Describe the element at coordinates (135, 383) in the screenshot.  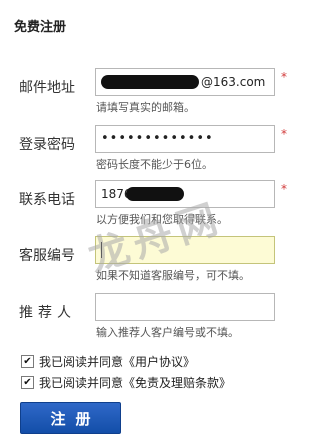
I see `disclaimer-agreement-text: 我已阅读并同意《免责及理赔条款》` at that location.